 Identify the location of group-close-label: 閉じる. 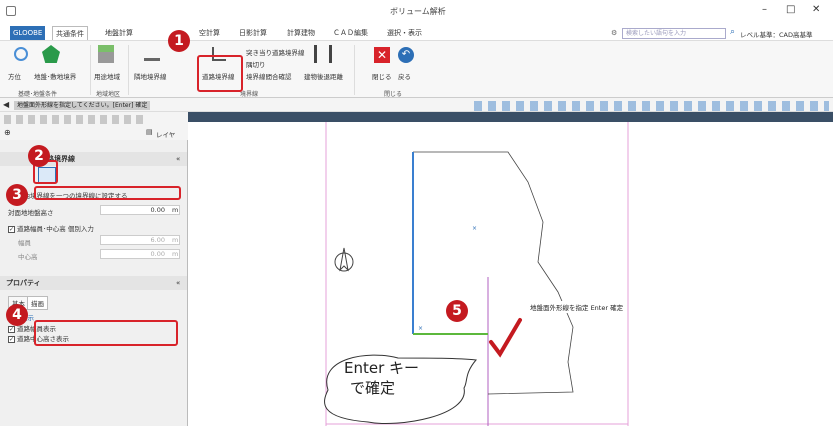
(393, 94).